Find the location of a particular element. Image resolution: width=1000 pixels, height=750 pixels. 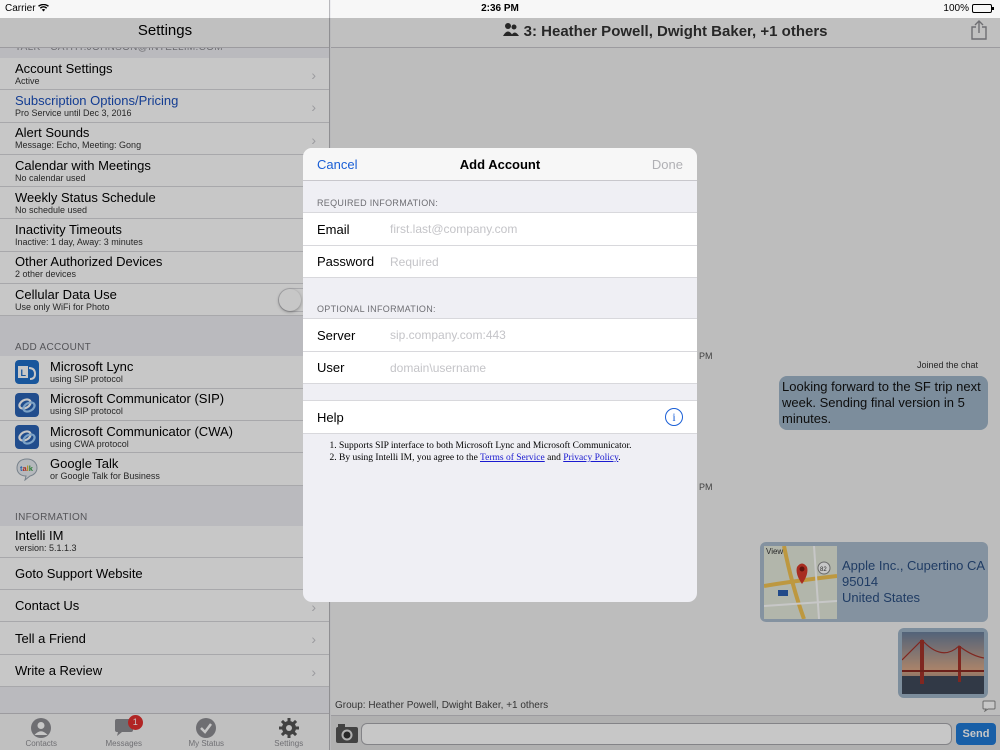

status-time: 2:36 PM is located at coordinates (500, 8).